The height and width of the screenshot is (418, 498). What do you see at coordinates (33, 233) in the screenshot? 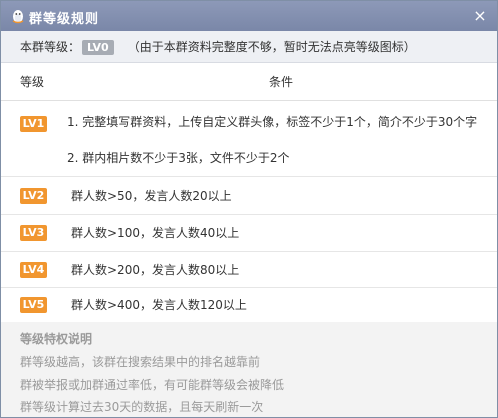
I see `level-badge-lv3: LV3` at bounding box center [33, 233].